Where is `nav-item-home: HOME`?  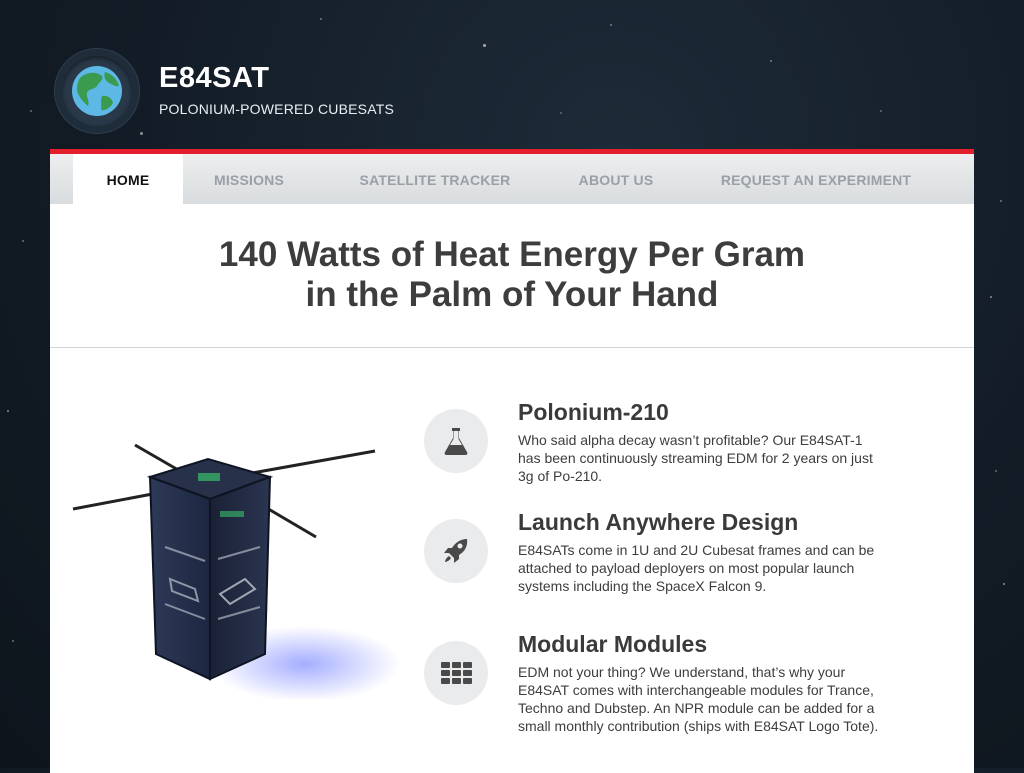
nav-item-home: HOME is located at coordinates (128, 179).